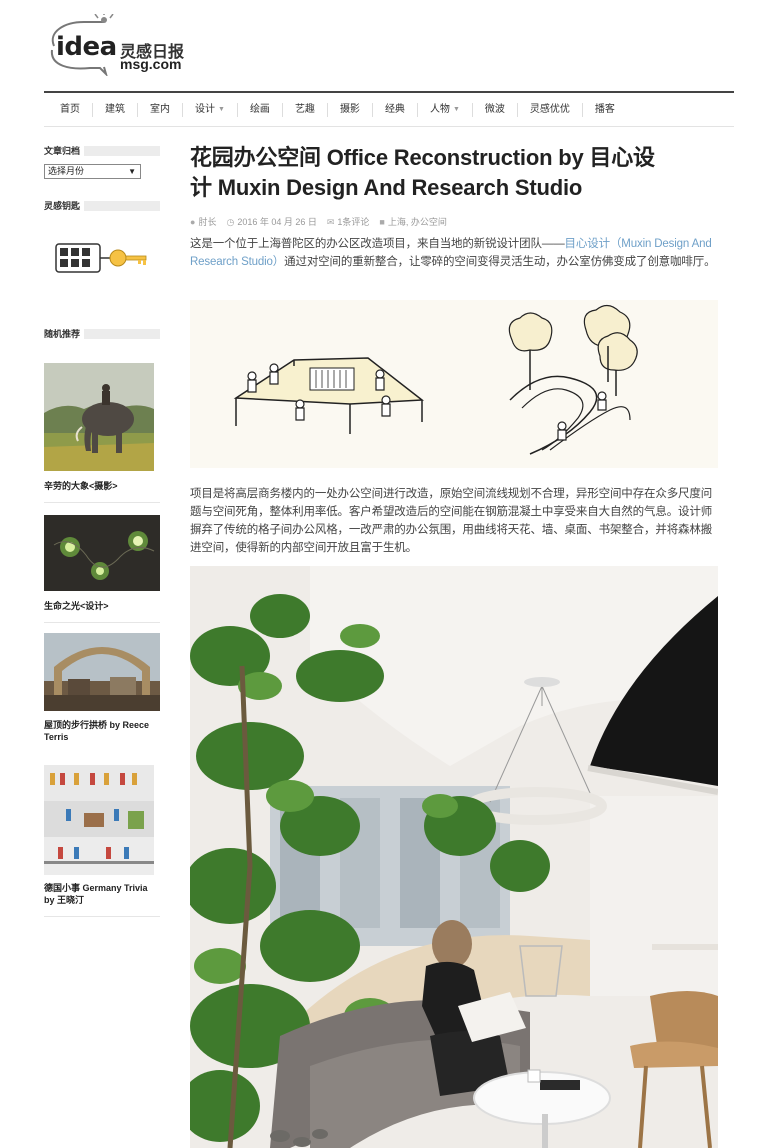 The height and width of the screenshot is (1148, 768). What do you see at coordinates (96, 725) in the screenshot?
I see `card-title-line1: 屋顶的步行拱桥 by Reece` at bounding box center [96, 725].